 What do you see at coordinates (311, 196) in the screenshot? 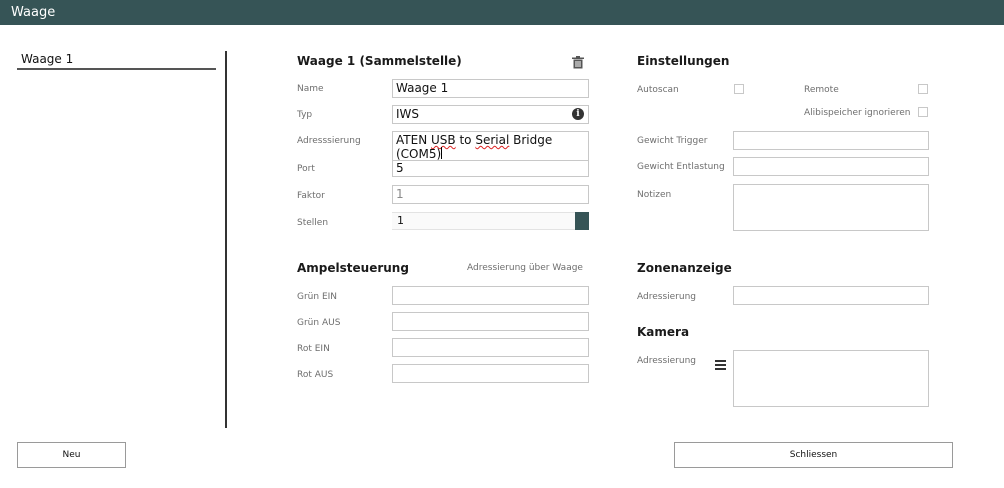
I see `faktor-label: Faktor` at bounding box center [311, 196].